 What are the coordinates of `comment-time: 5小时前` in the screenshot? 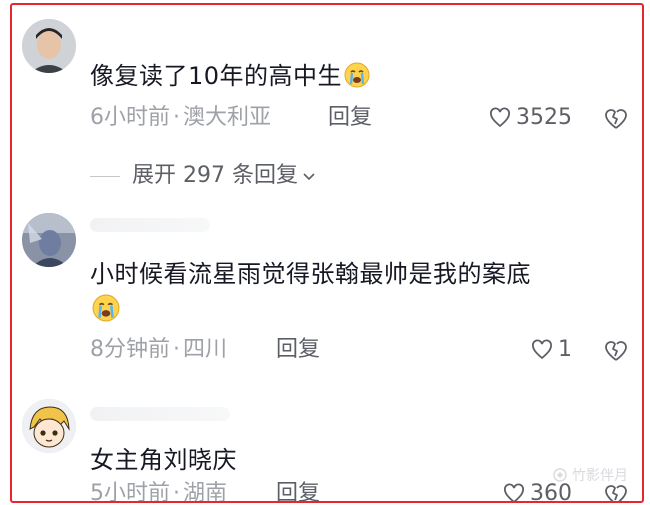 It's located at (130, 492).